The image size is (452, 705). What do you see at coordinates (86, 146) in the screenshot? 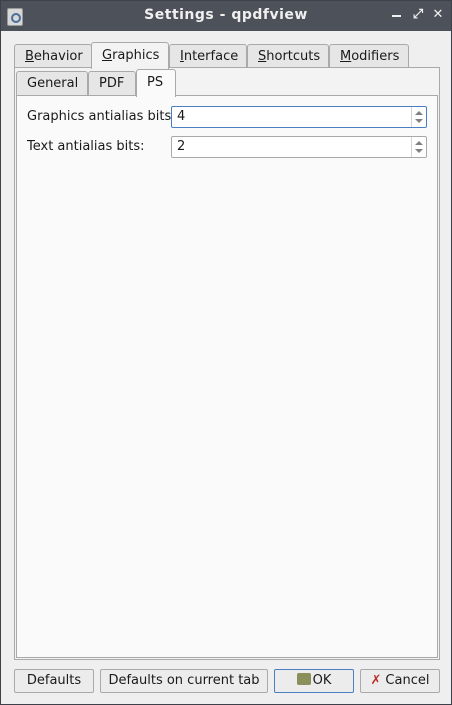
I see `text-antialias-label: Text antialias bits:` at bounding box center [86, 146].